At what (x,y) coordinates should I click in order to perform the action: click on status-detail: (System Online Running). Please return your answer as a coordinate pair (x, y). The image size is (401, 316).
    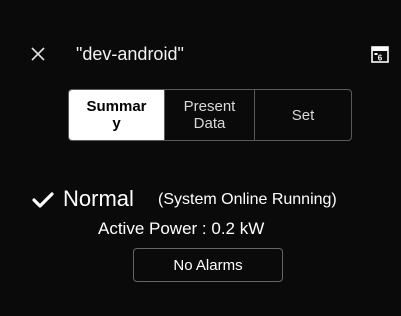
    Looking at the image, I should click on (247, 199).